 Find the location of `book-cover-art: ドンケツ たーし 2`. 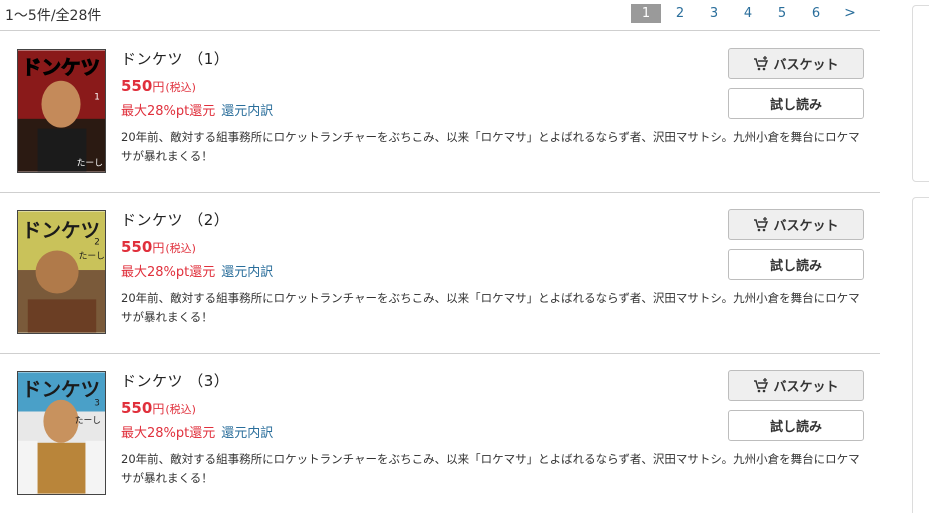

book-cover-art: ドンケツ たーし 2 is located at coordinates (61, 272).